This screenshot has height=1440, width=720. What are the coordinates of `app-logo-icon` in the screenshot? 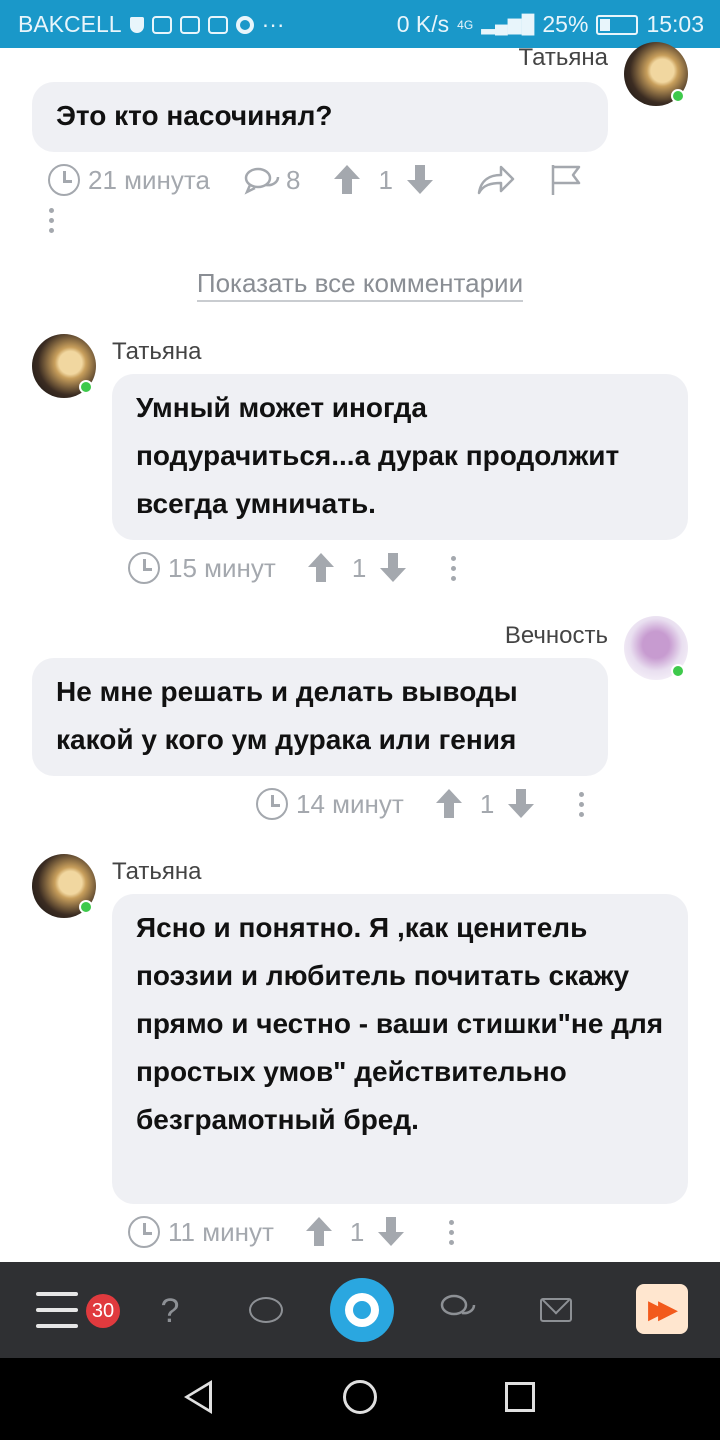 It's located at (362, 1310).